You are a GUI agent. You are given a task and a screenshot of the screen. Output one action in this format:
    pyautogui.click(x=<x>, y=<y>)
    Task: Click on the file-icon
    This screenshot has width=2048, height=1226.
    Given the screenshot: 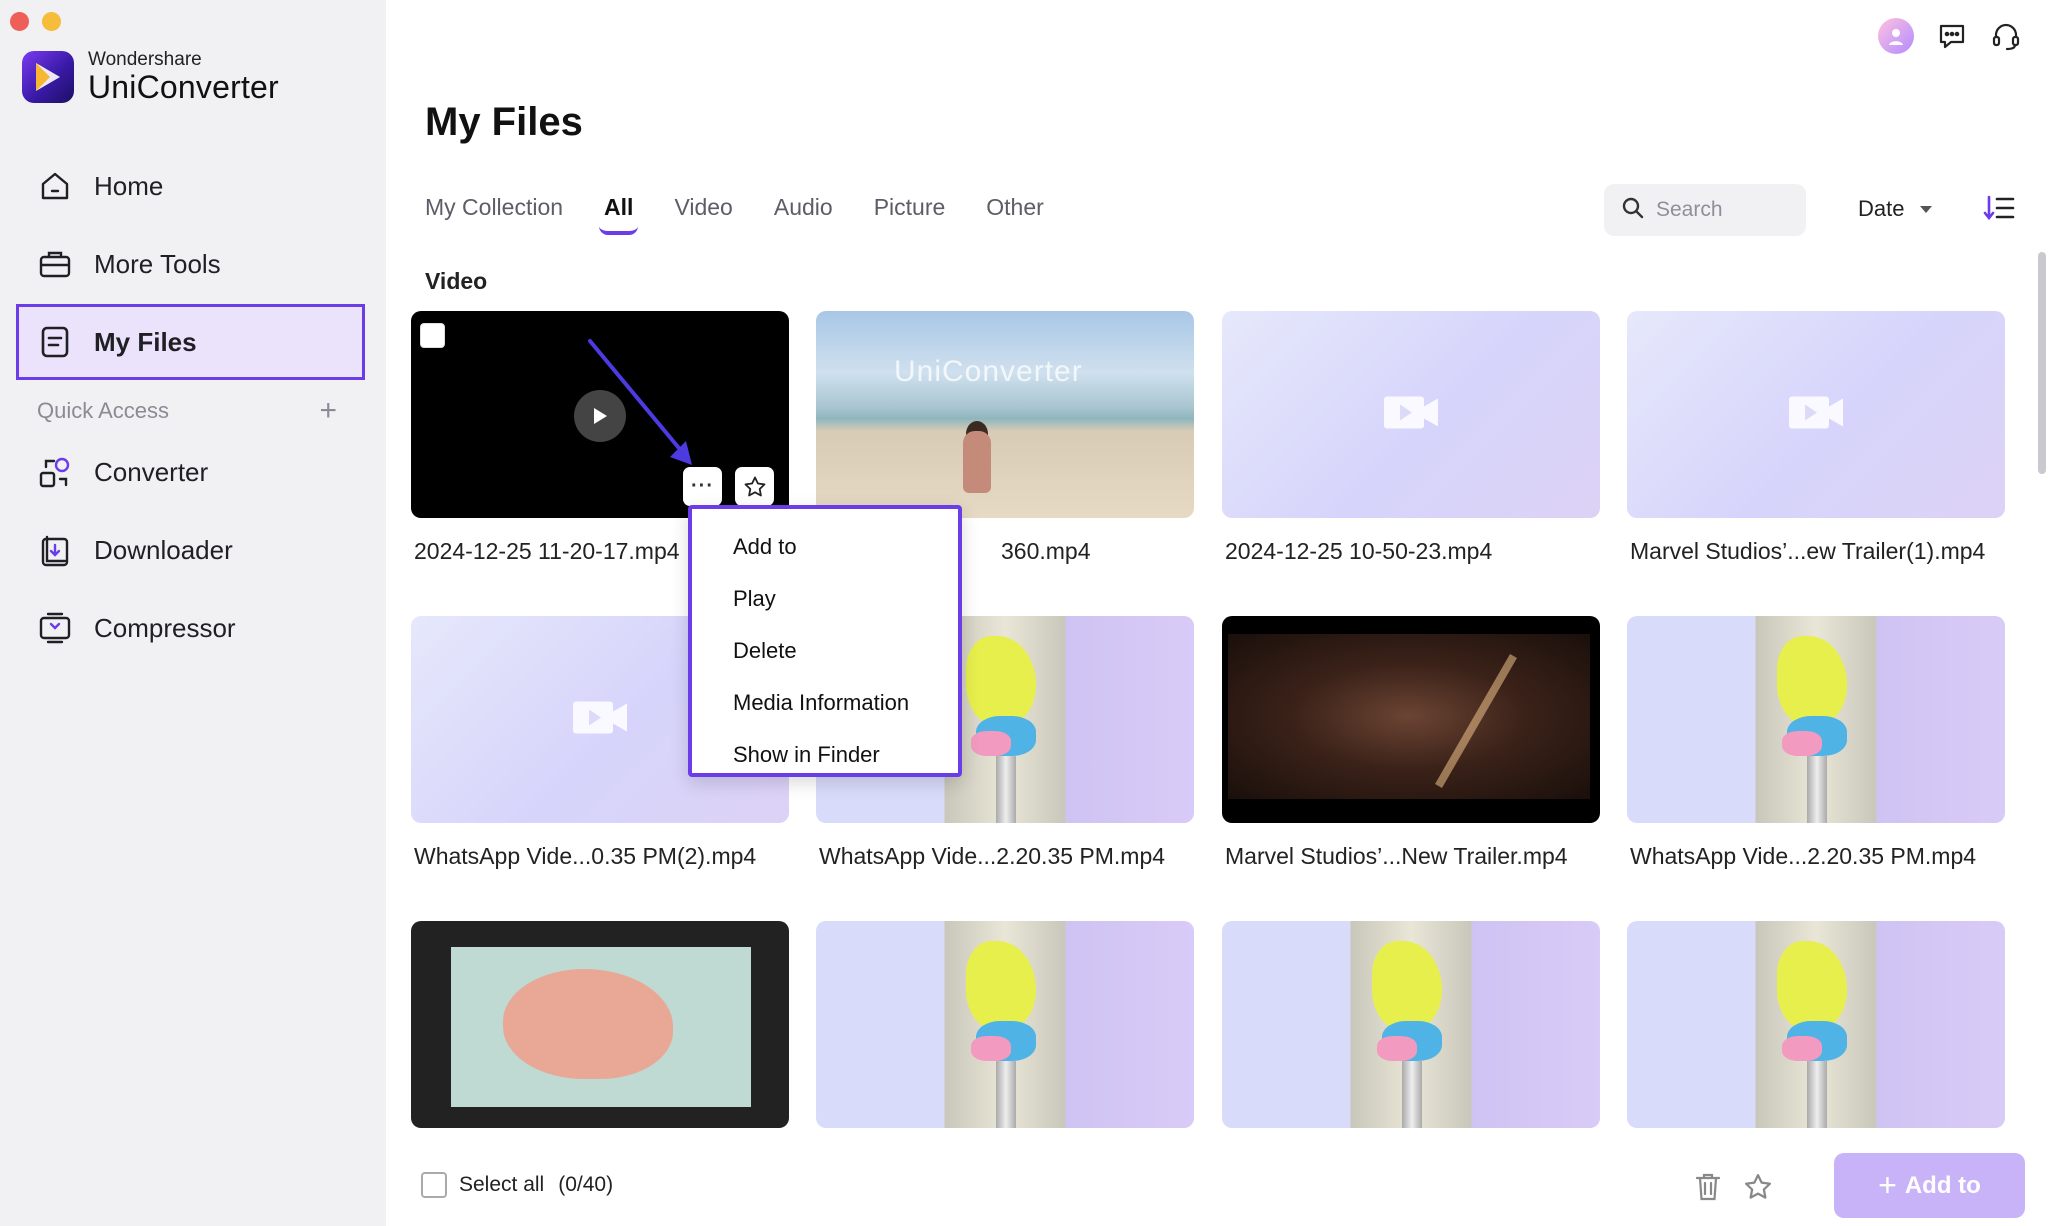 What is the action you would take?
    pyautogui.click(x=55, y=342)
    